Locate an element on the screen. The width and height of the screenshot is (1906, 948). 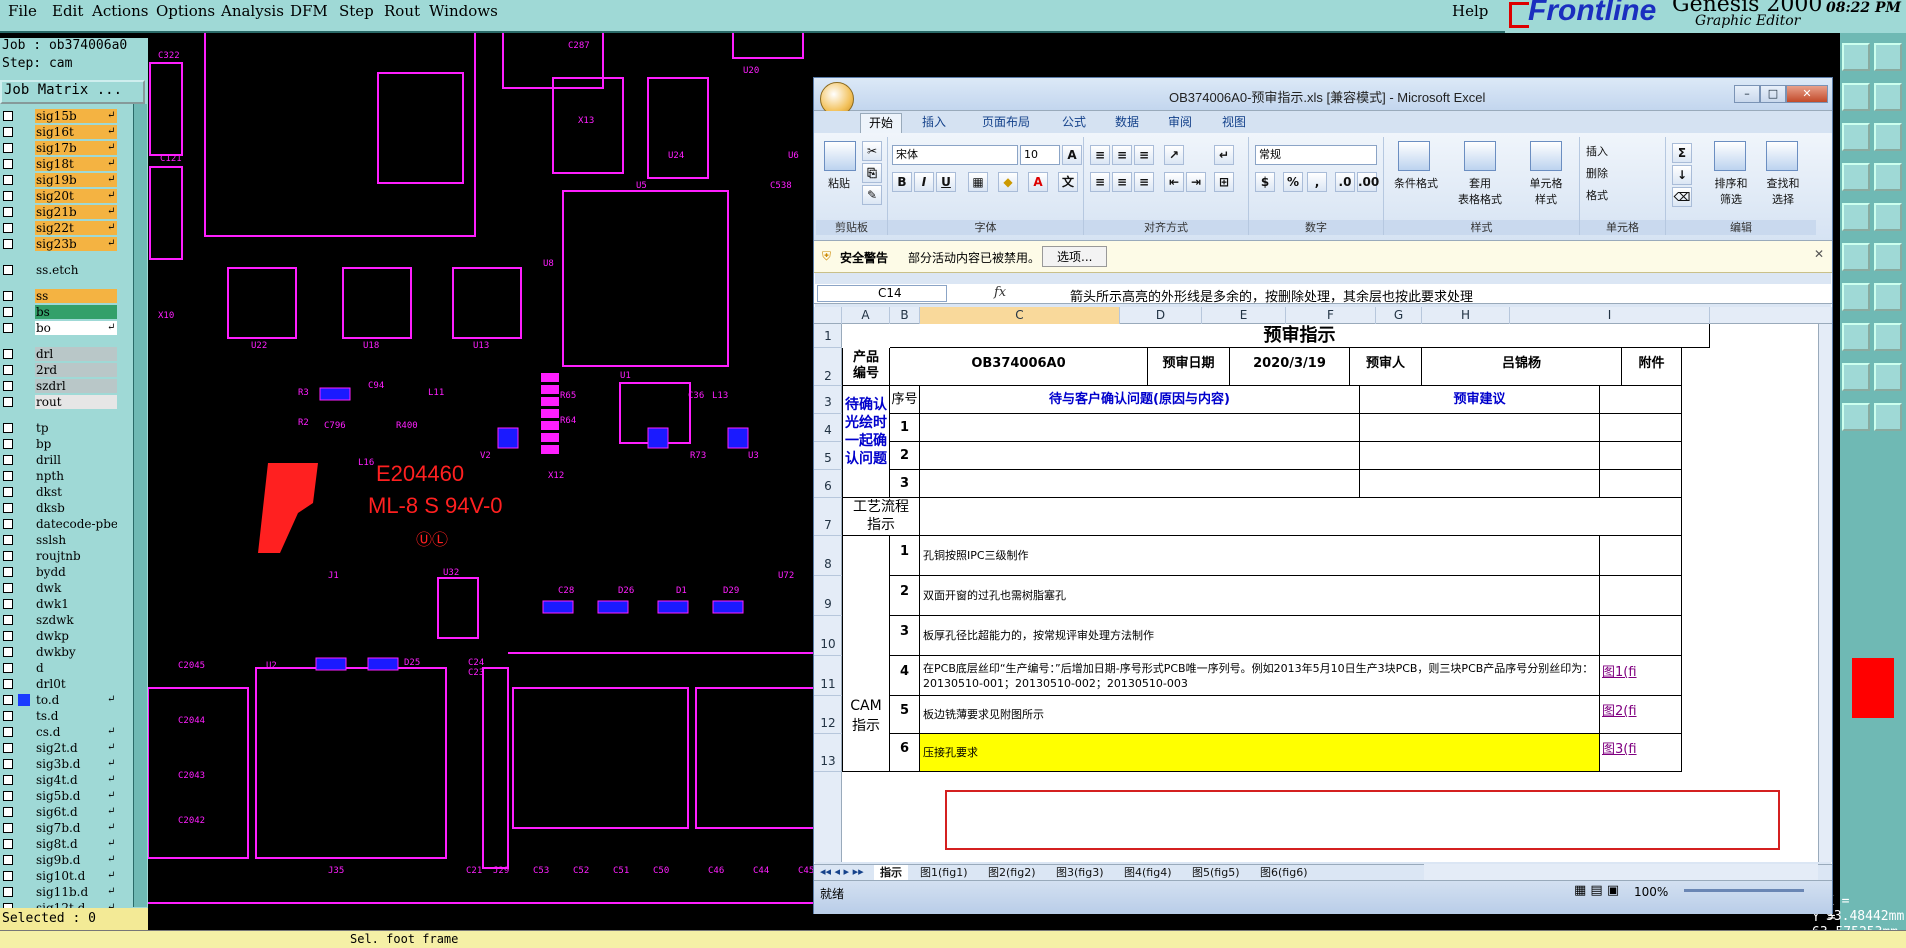
cell-style-button: 单元格 样式 is located at coordinates (1546, 191).